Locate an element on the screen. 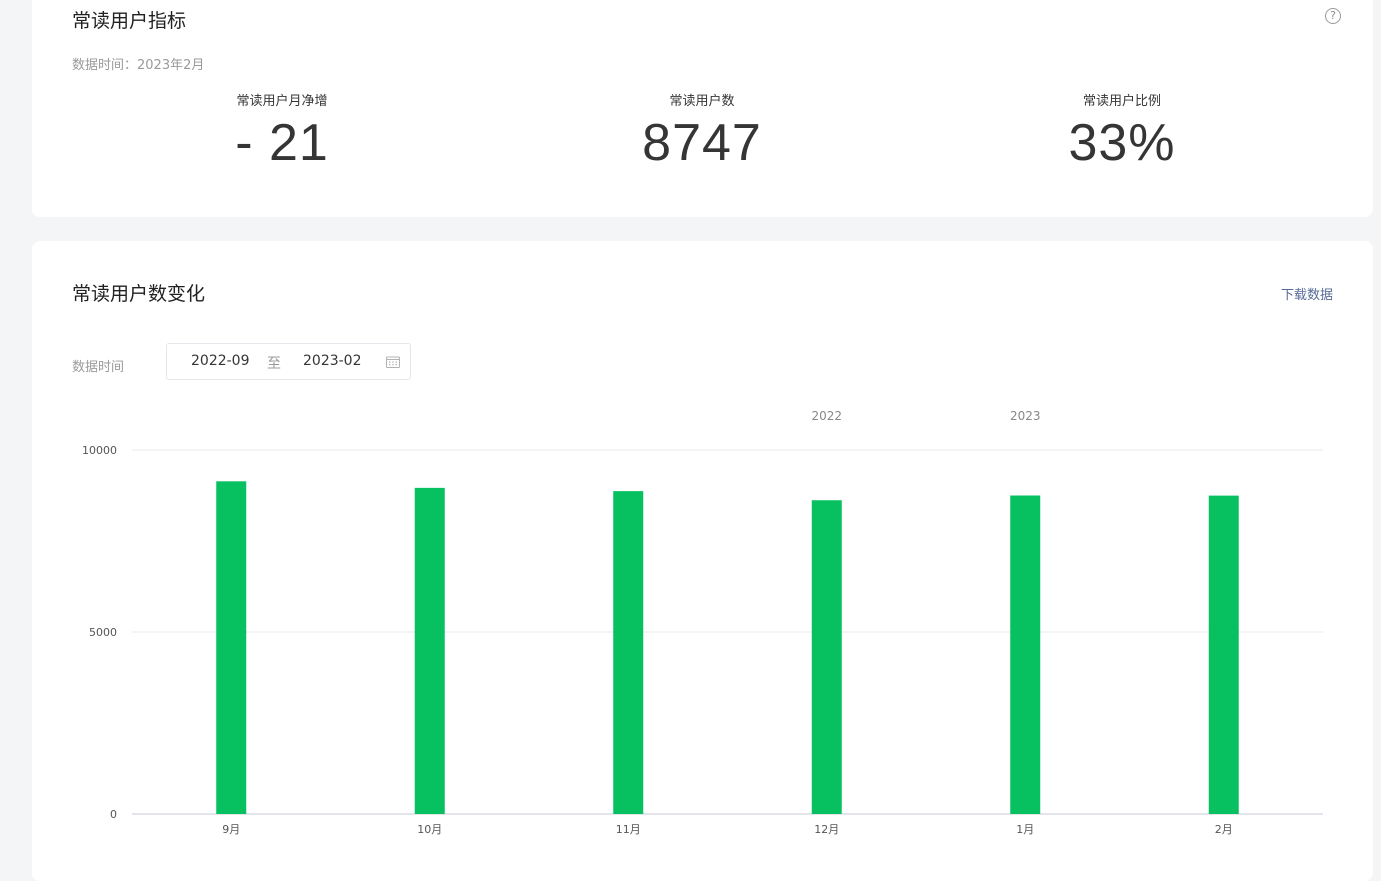  calendar-icon is located at coordinates (393, 362).